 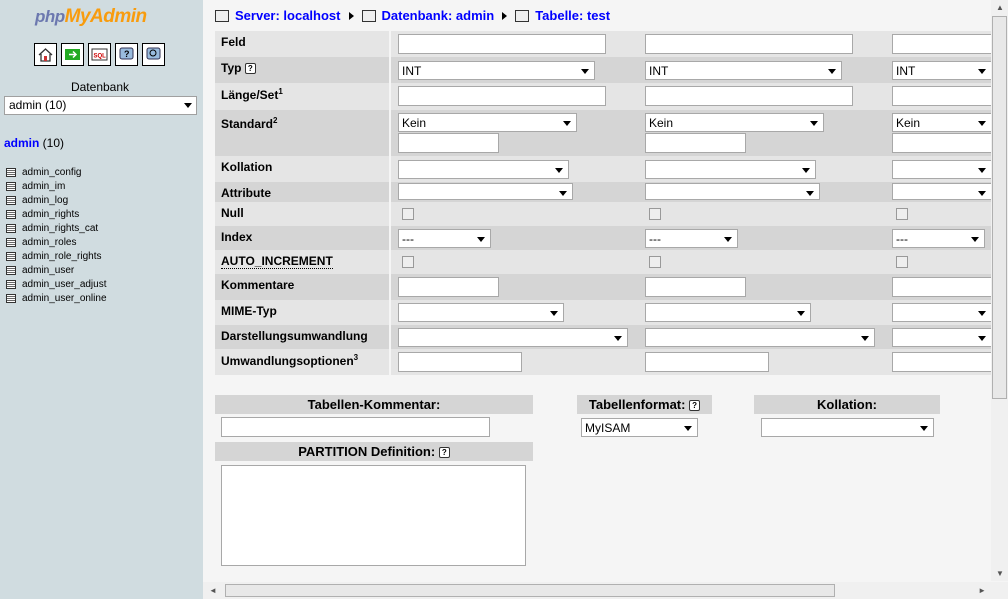 I want to click on type-select-2: INT, so click(x=743, y=70).